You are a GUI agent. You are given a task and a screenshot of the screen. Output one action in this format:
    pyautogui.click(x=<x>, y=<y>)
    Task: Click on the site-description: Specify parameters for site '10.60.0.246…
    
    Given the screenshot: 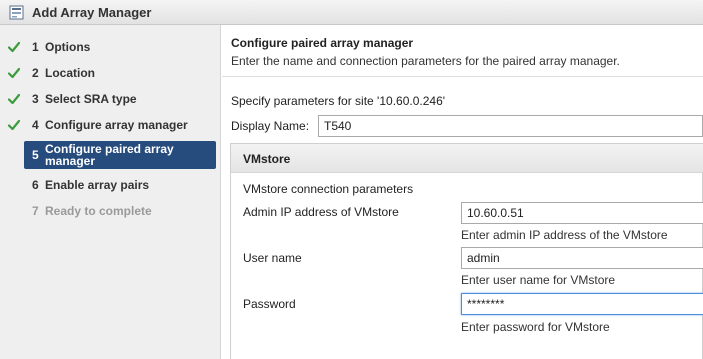 What is the action you would take?
    pyautogui.click(x=338, y=101)
    